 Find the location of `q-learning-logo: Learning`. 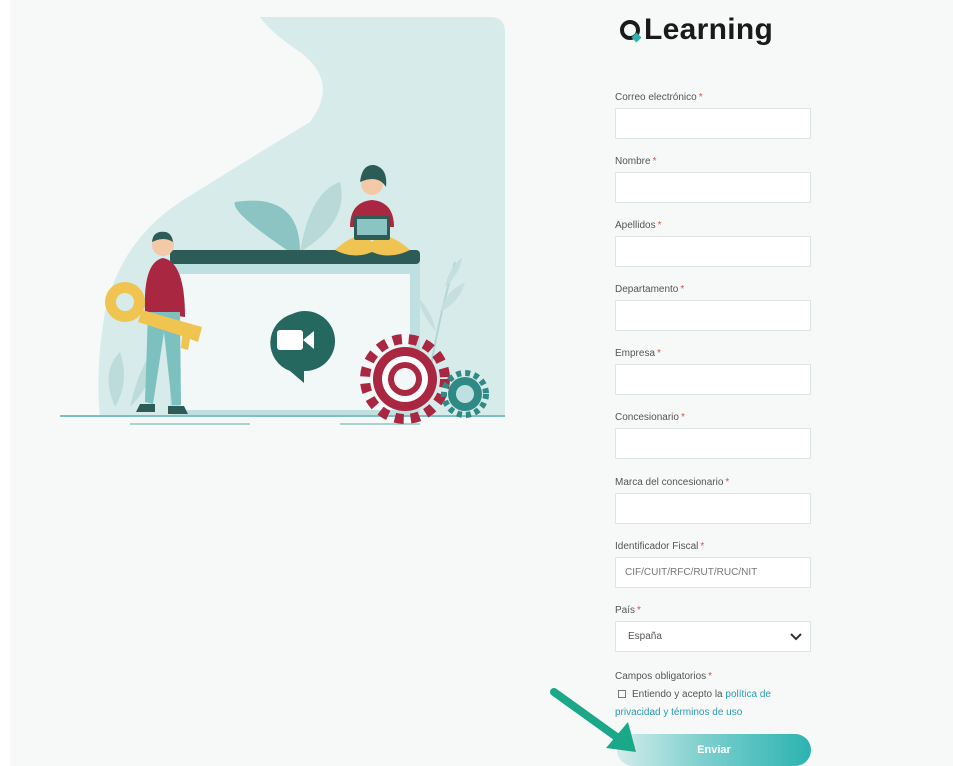

q-learning-logo: Learning is located at coordinates (696, 30).